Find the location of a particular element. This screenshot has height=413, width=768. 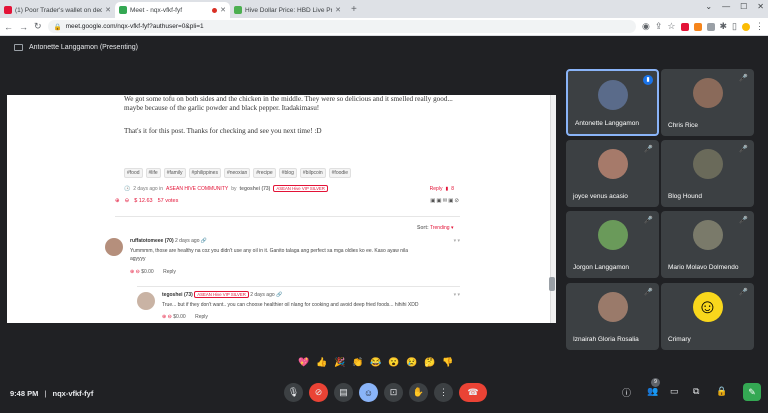

dropdown-icon: ⌄ is located at coordinates (708, 6).